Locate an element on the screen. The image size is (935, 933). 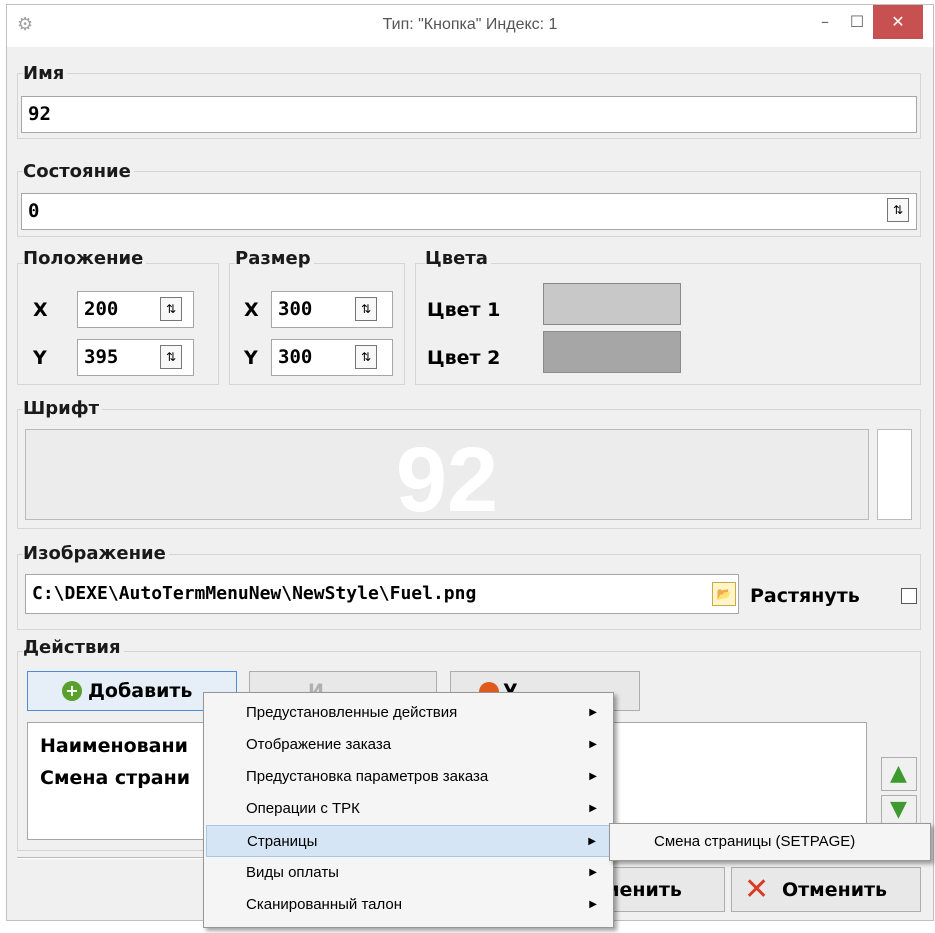
state-field: 0 is located at coordinates (469, 211).